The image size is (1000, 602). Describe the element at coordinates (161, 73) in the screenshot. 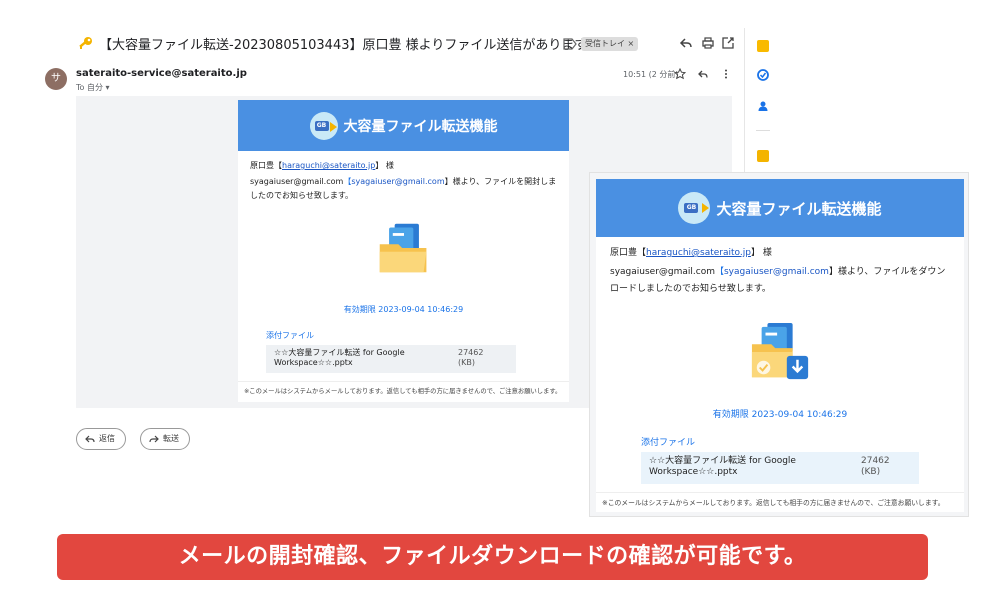

I see `sender-email: sateraito-service@sateraito.jp` at that location.